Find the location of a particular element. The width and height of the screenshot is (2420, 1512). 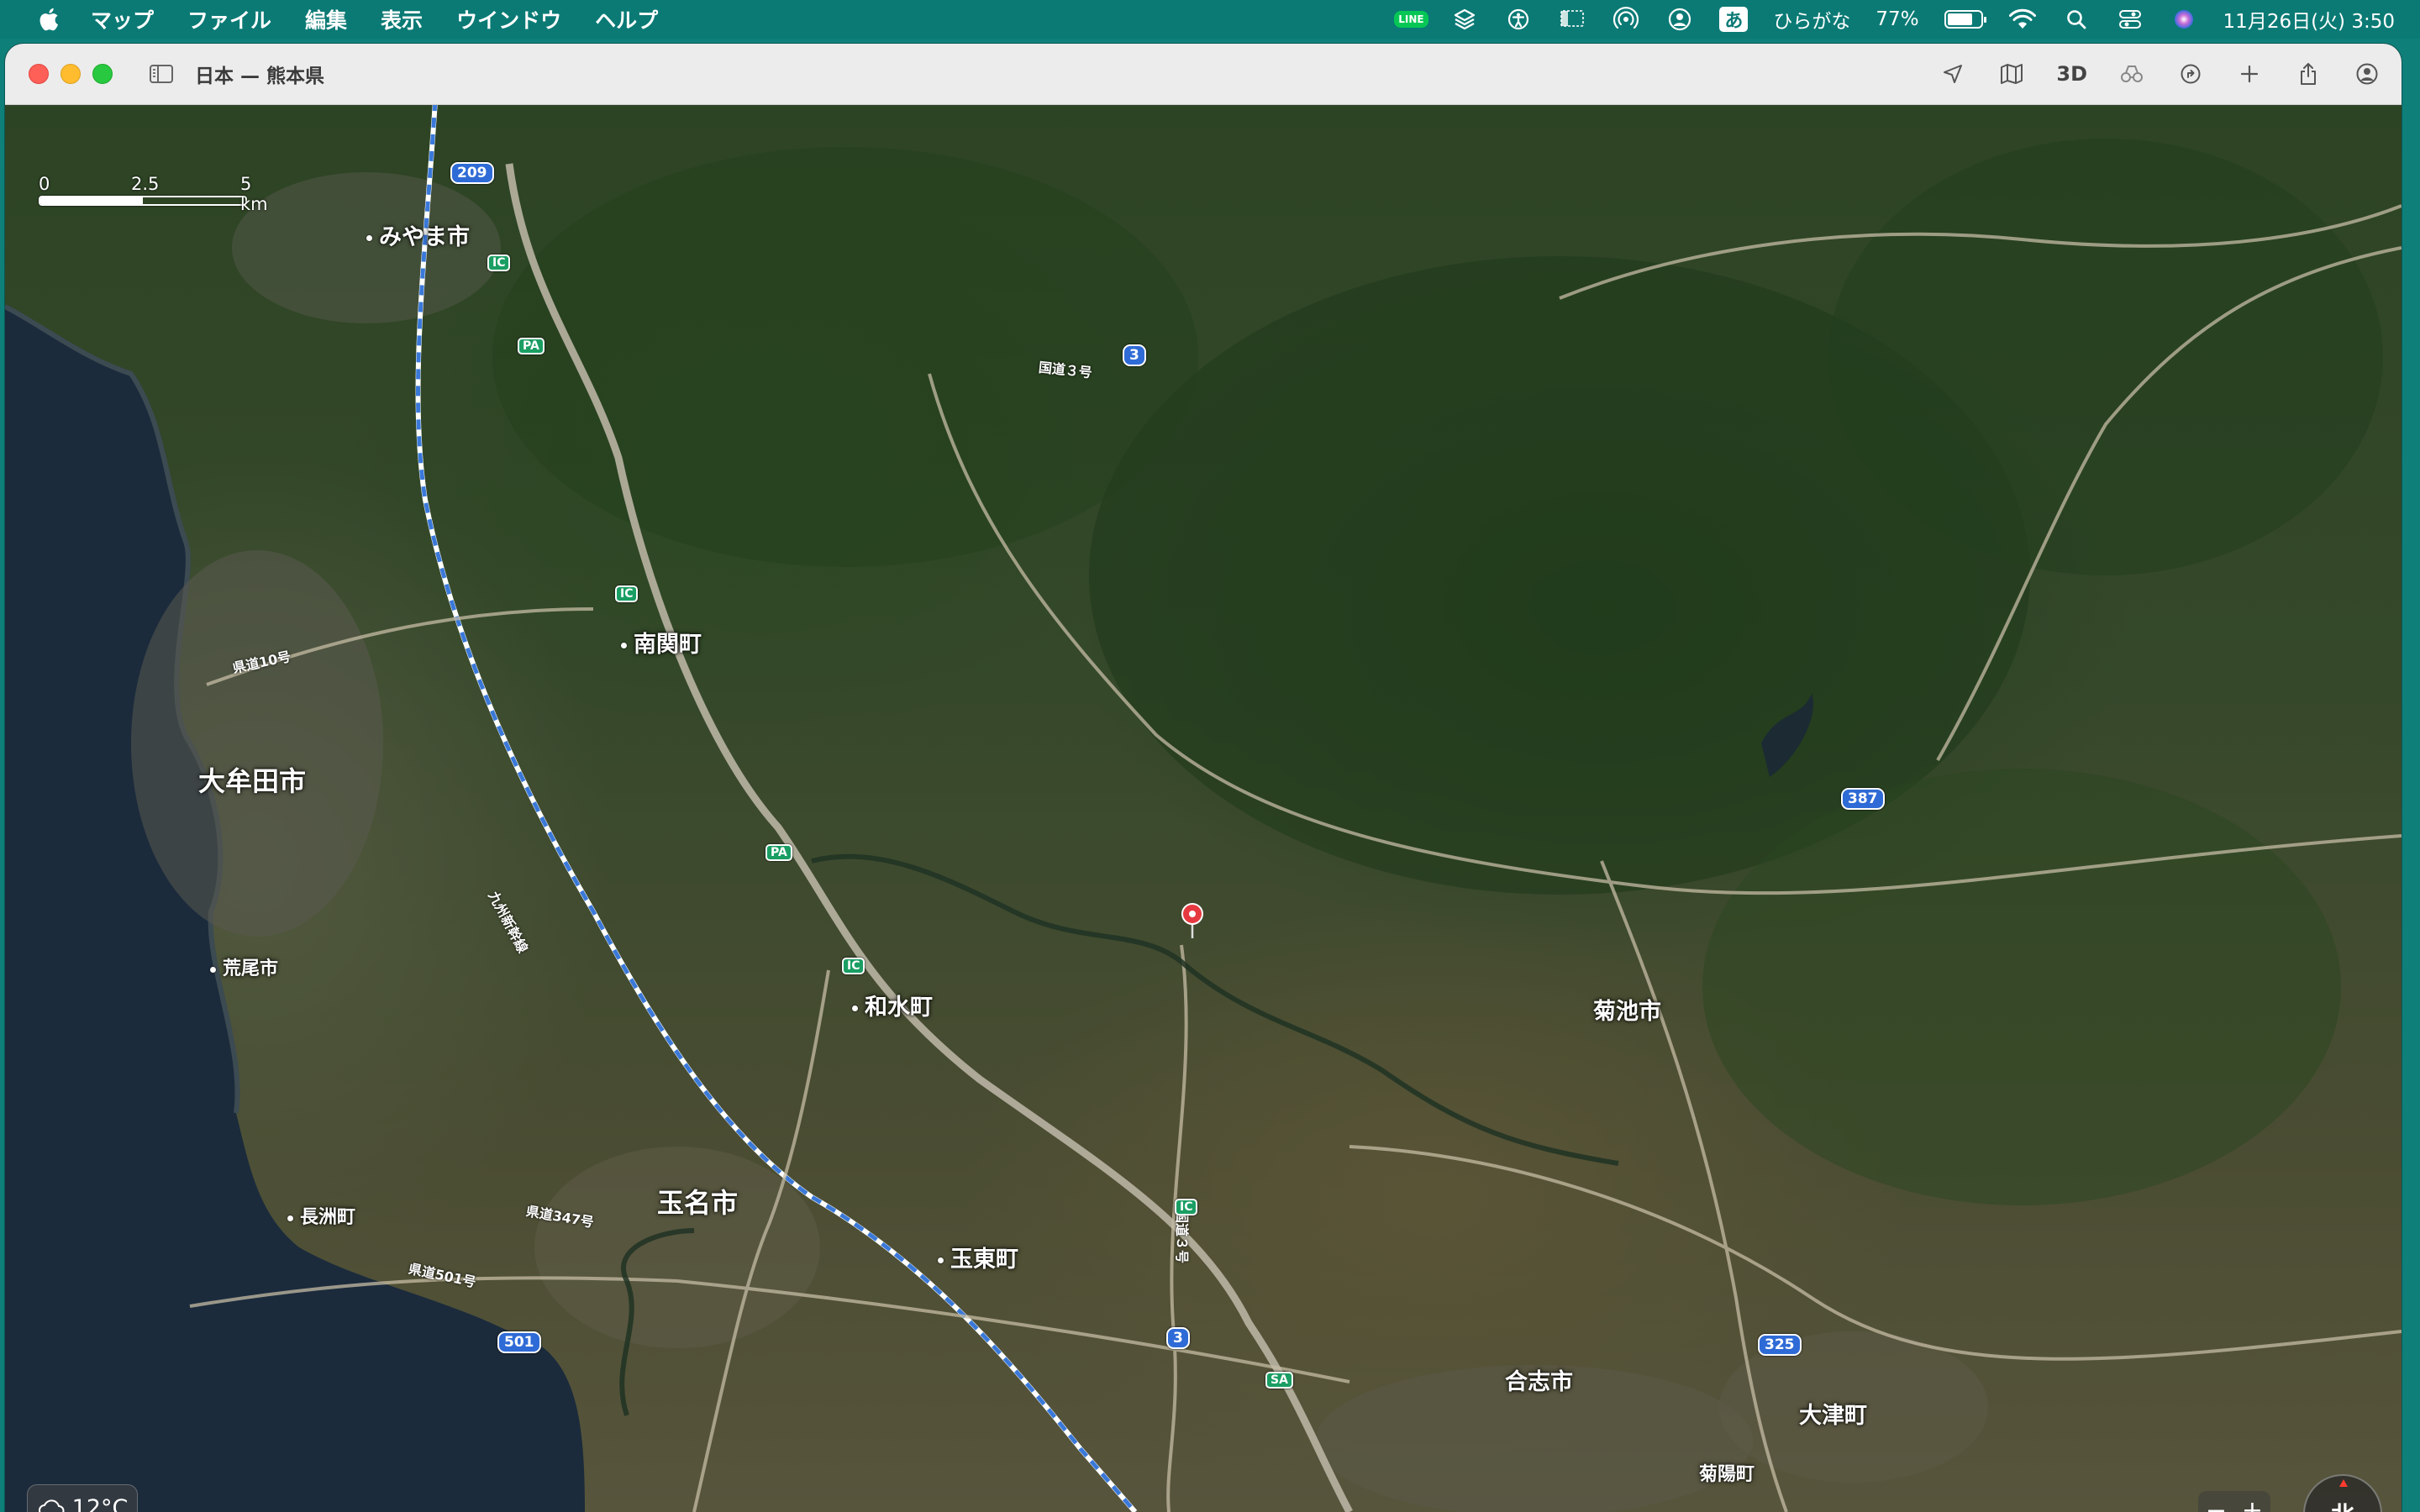

3d-button: 3D is located at coordinates (2071, 74).